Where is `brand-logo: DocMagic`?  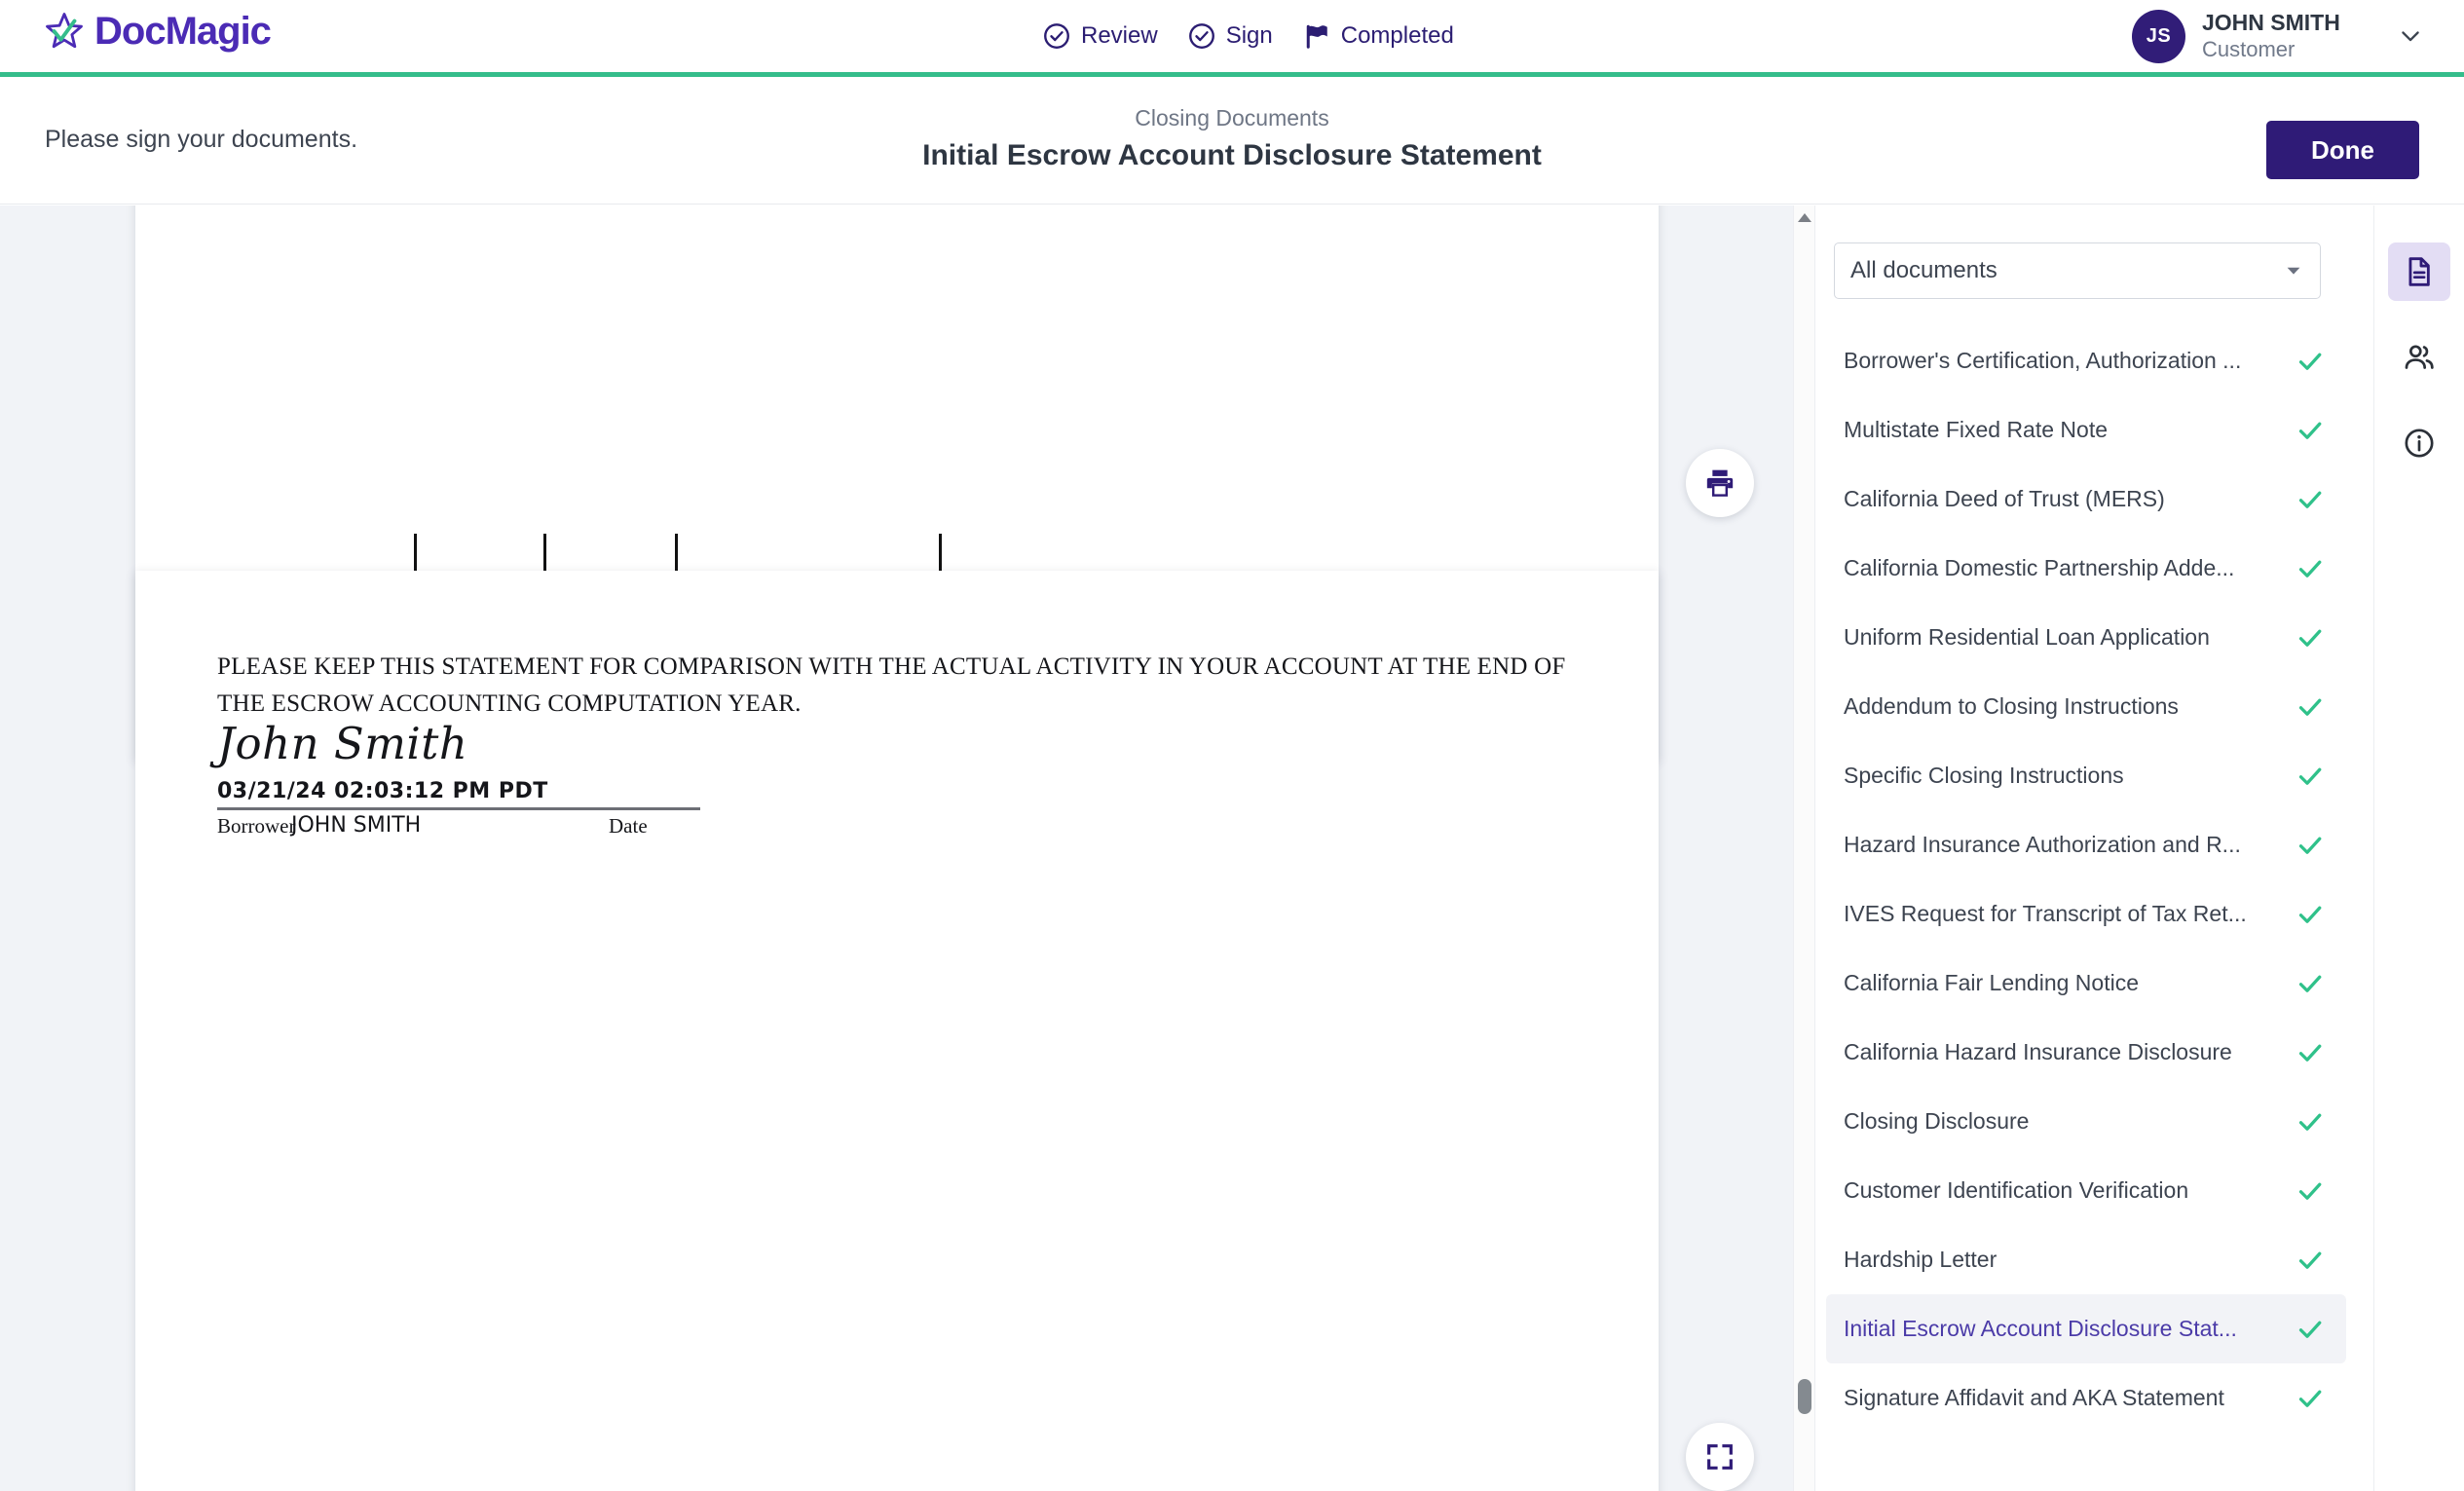
brand-logo: DocMagic is located at coordinates (158, 32).